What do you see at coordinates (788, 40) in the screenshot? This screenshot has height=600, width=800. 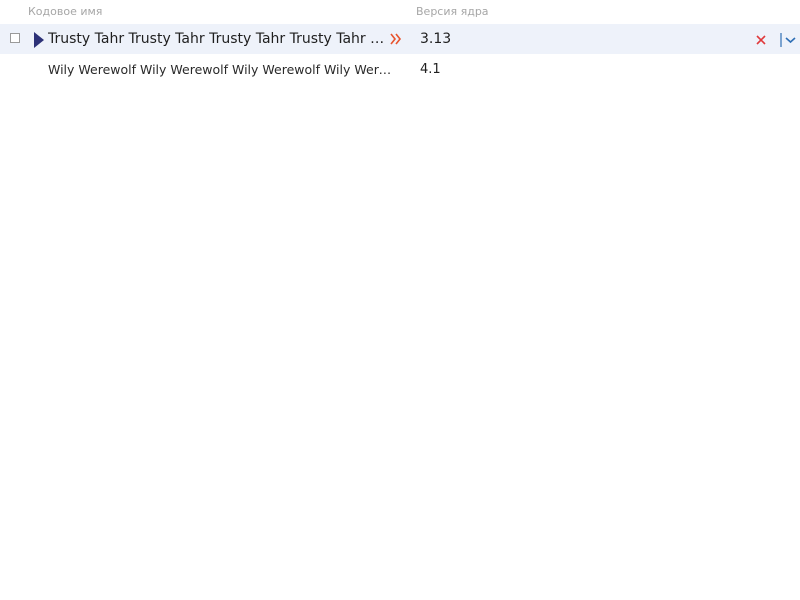 I see `chevron-down-icon` at bounding box center [788, 40].